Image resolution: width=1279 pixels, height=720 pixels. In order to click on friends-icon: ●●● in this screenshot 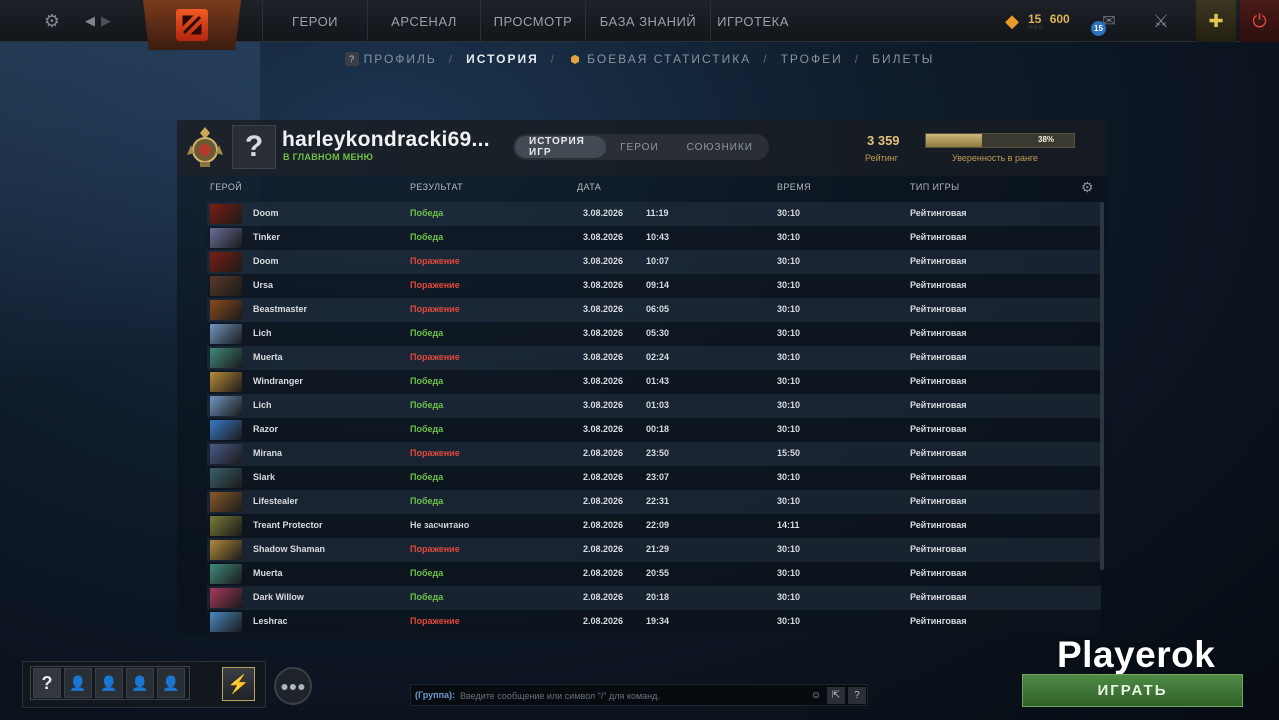, I will do `click(293, 686)`.